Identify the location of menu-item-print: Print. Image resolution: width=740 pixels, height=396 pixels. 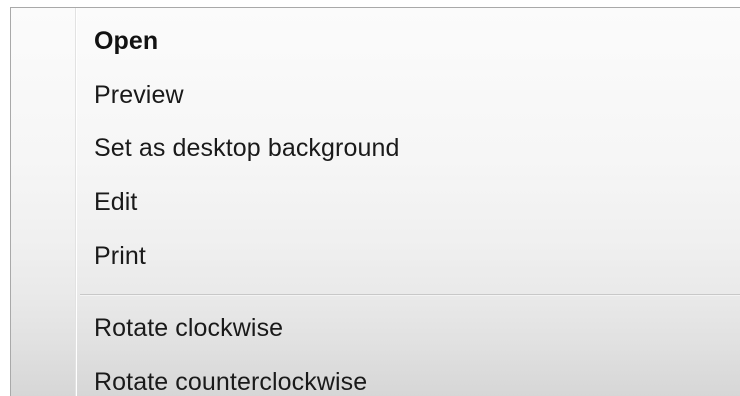
(120, 256).